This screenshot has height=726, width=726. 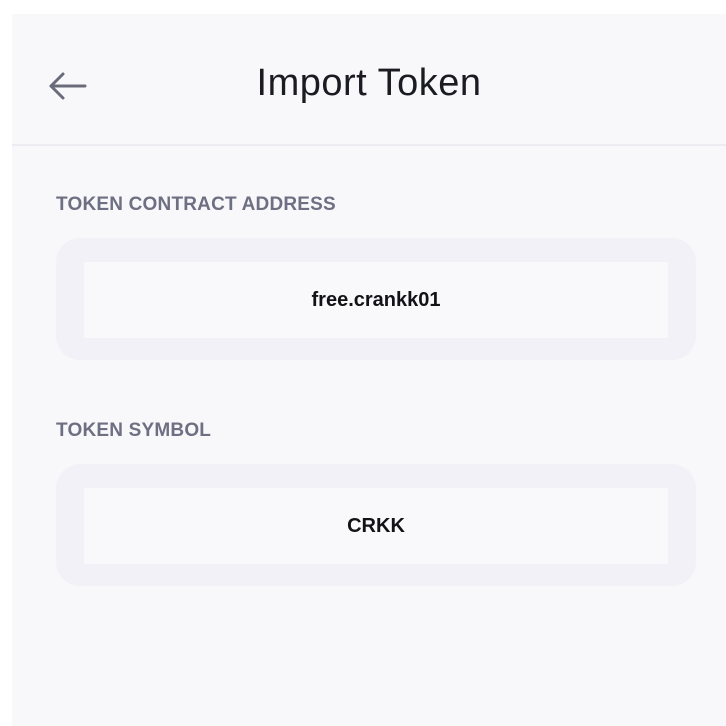 I want to click on token-symbol-input: CRKK, so click(x=376, y=526).